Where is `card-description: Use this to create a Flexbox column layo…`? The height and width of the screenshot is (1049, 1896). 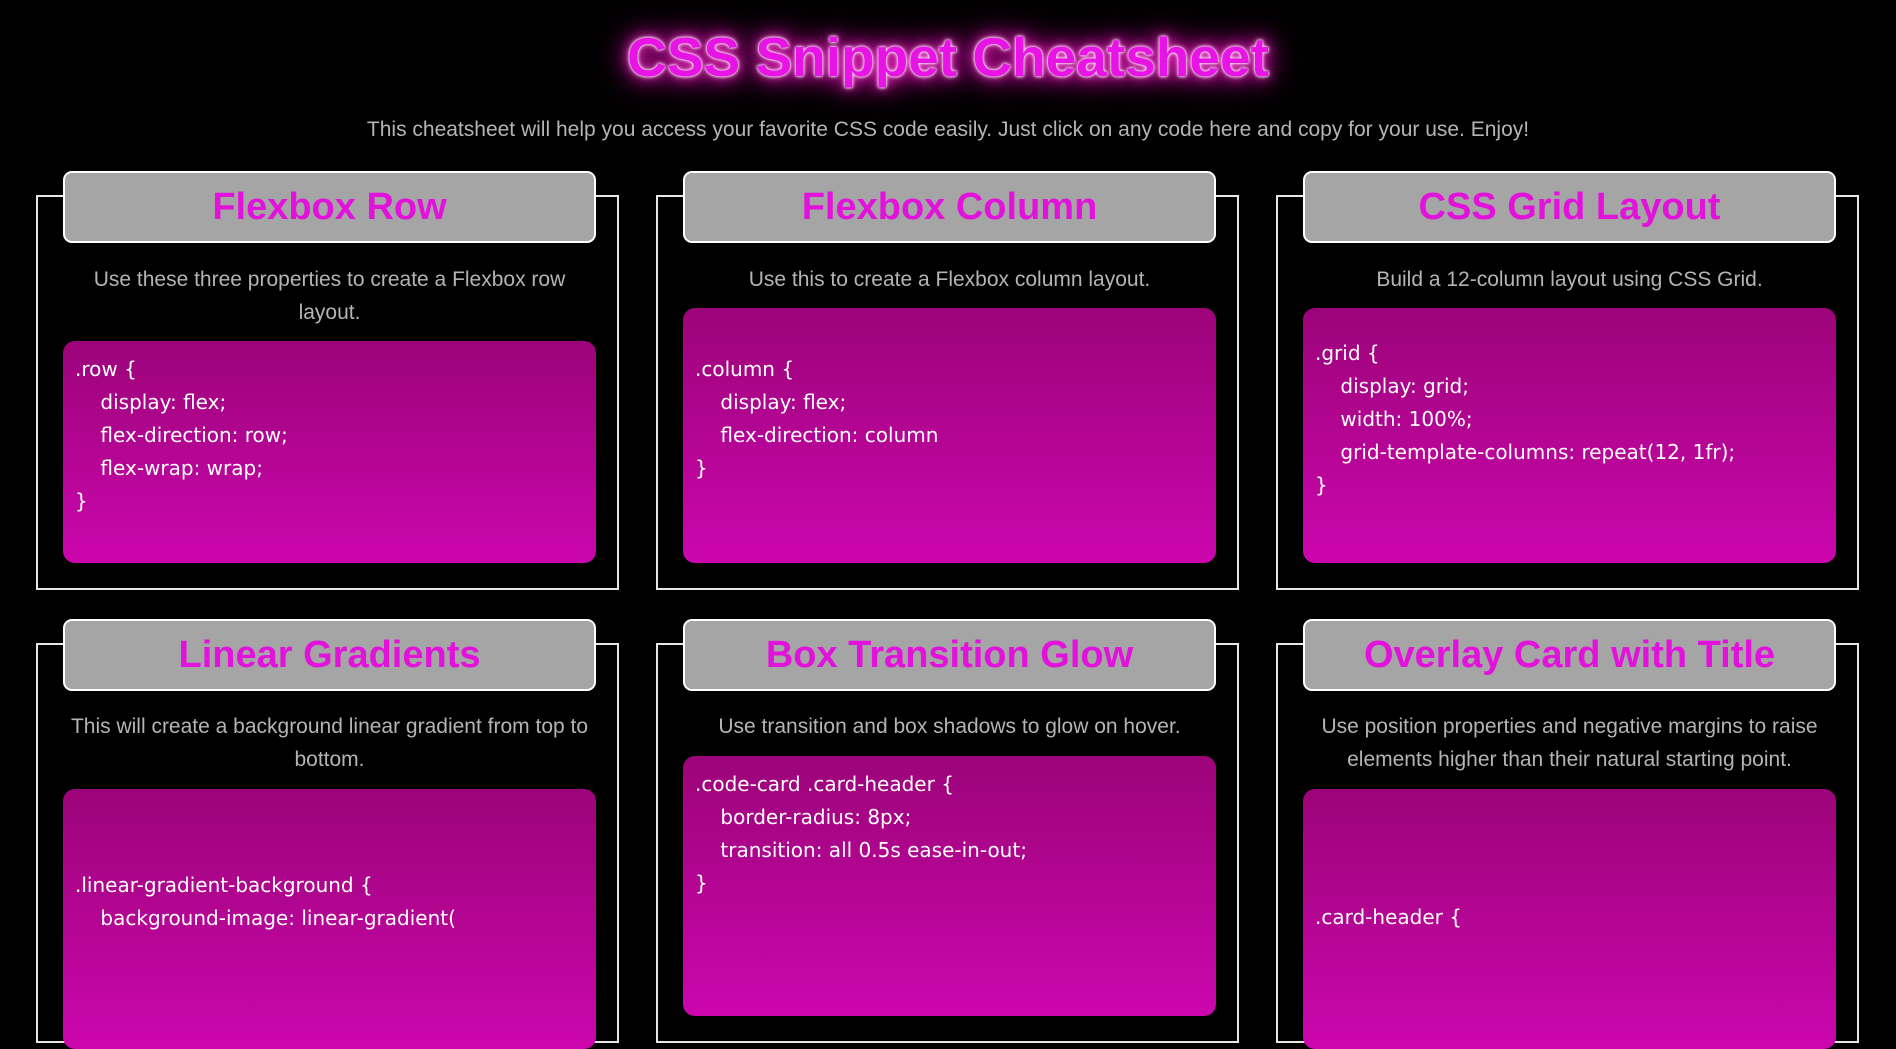
card-description: Use this to create a Flexbox column layo… is located at coordinates (949, 279).